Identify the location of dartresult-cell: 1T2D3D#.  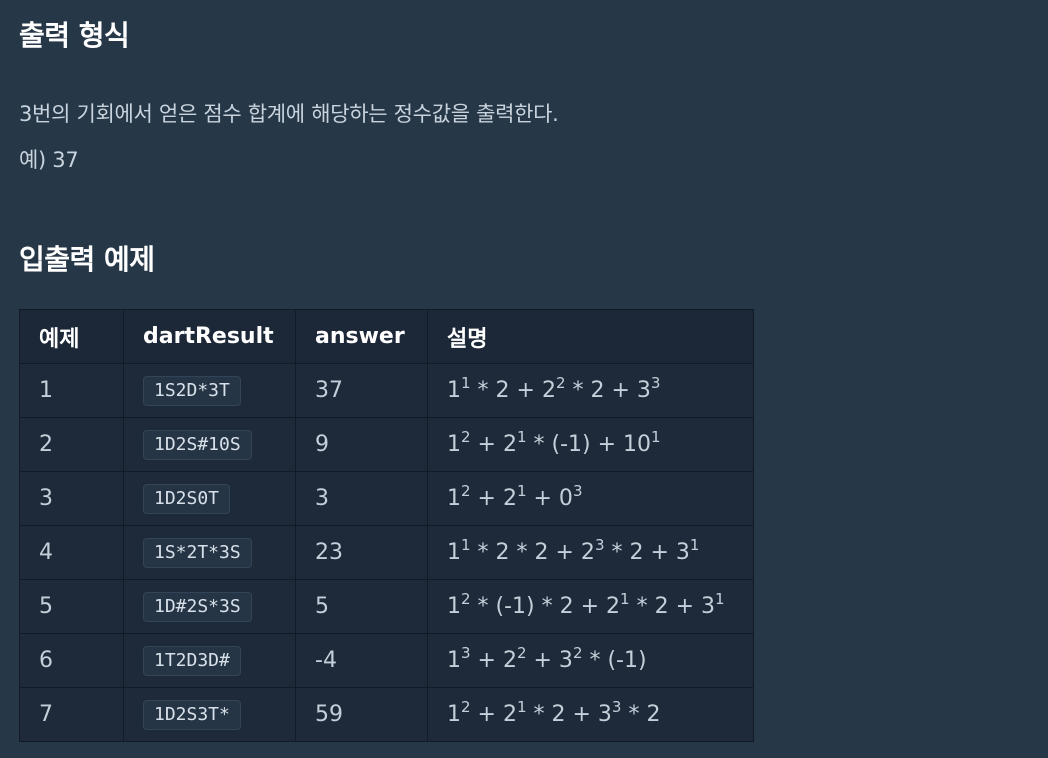
(209, 660).